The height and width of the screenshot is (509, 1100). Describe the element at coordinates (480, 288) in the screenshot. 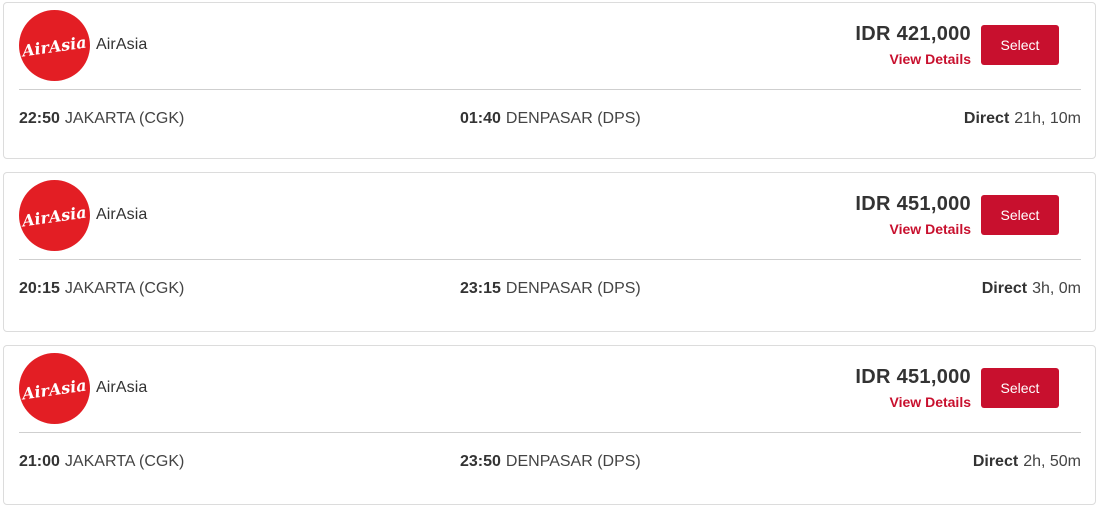

I see `arrival-time: 23:15` at that location.